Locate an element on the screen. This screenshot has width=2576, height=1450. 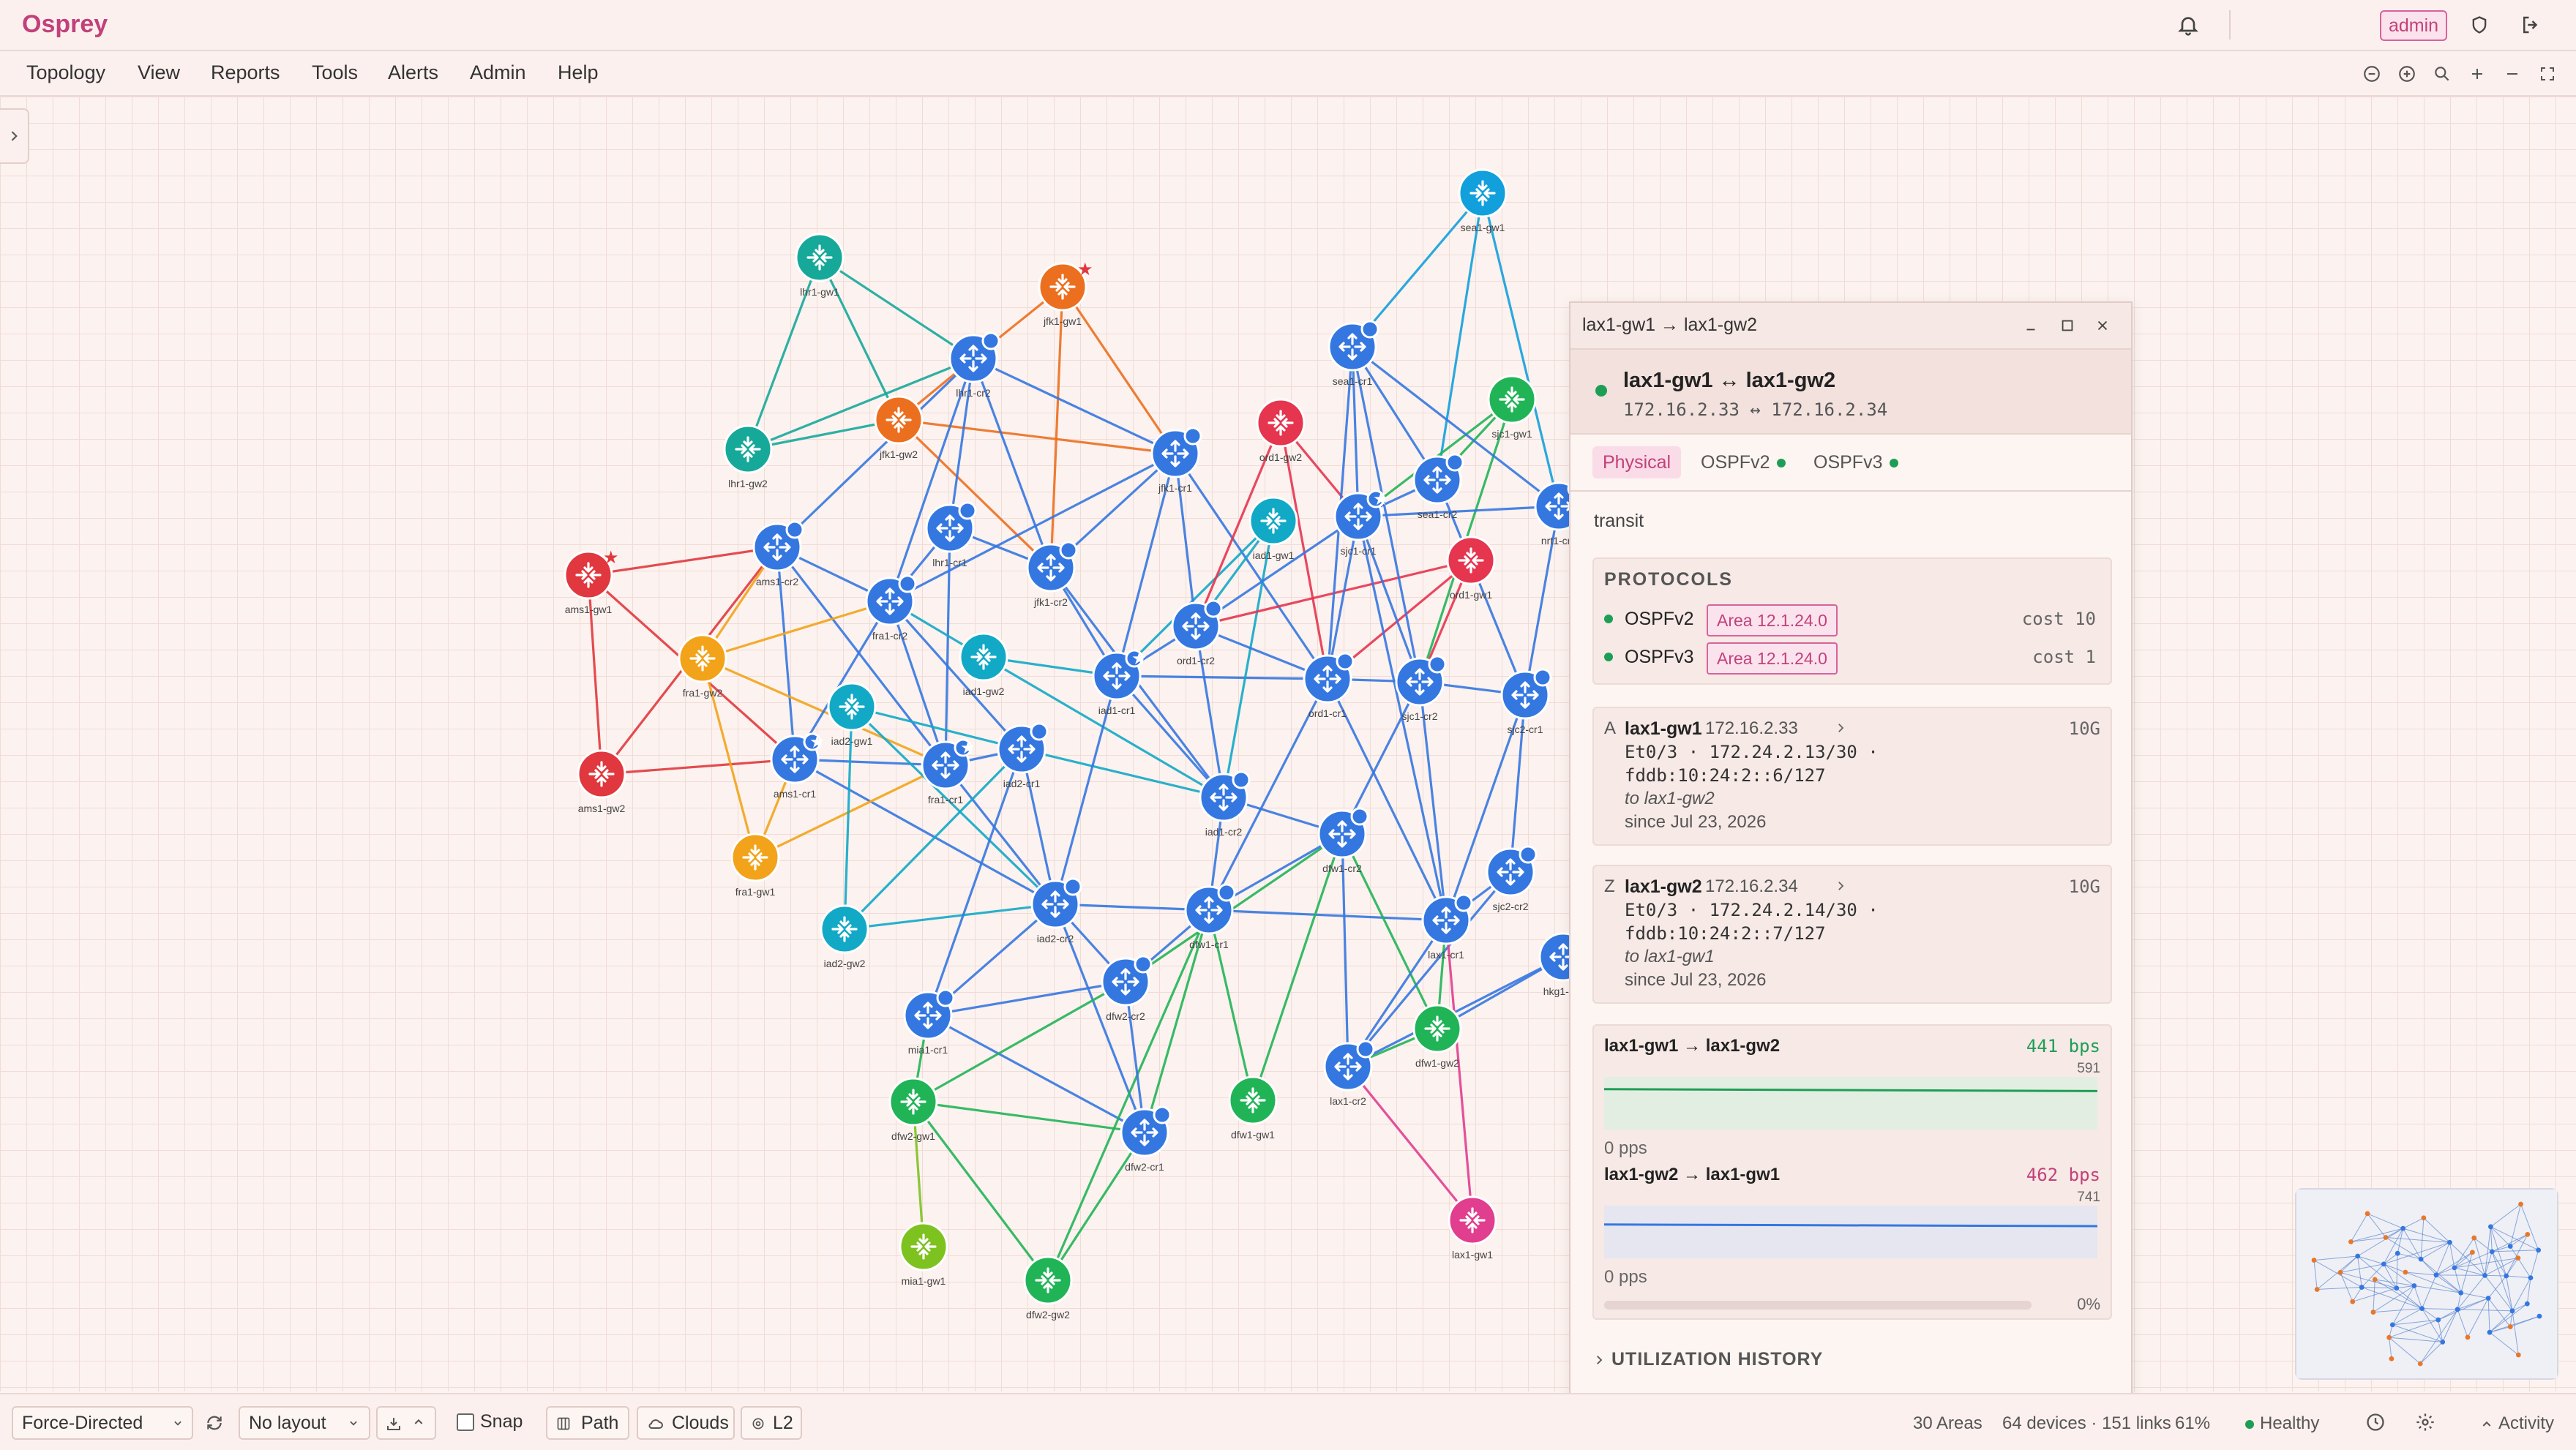
topology-node: iad1-gw1 is located at coordinates (1273, 528).